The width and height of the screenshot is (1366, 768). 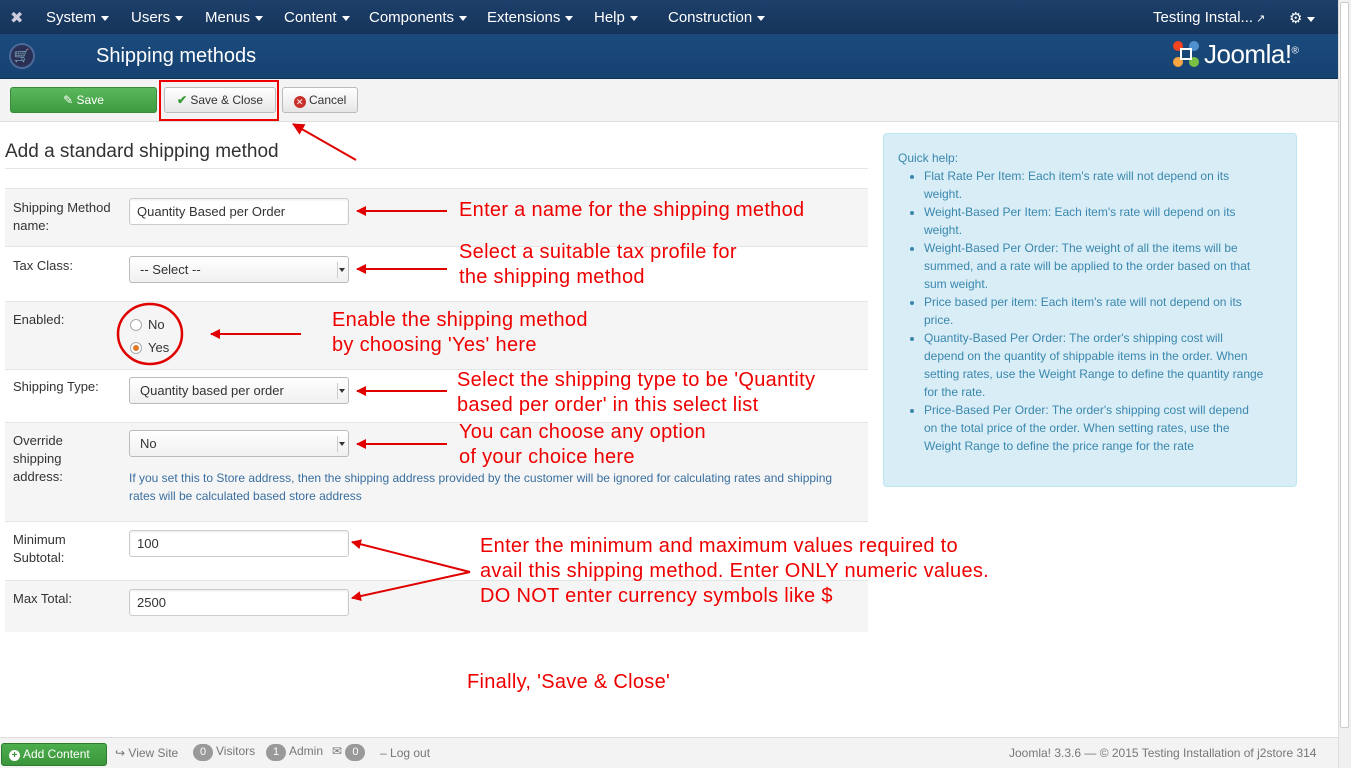 I want to click on menu-content-label: Content, so click(x=310, y=17).